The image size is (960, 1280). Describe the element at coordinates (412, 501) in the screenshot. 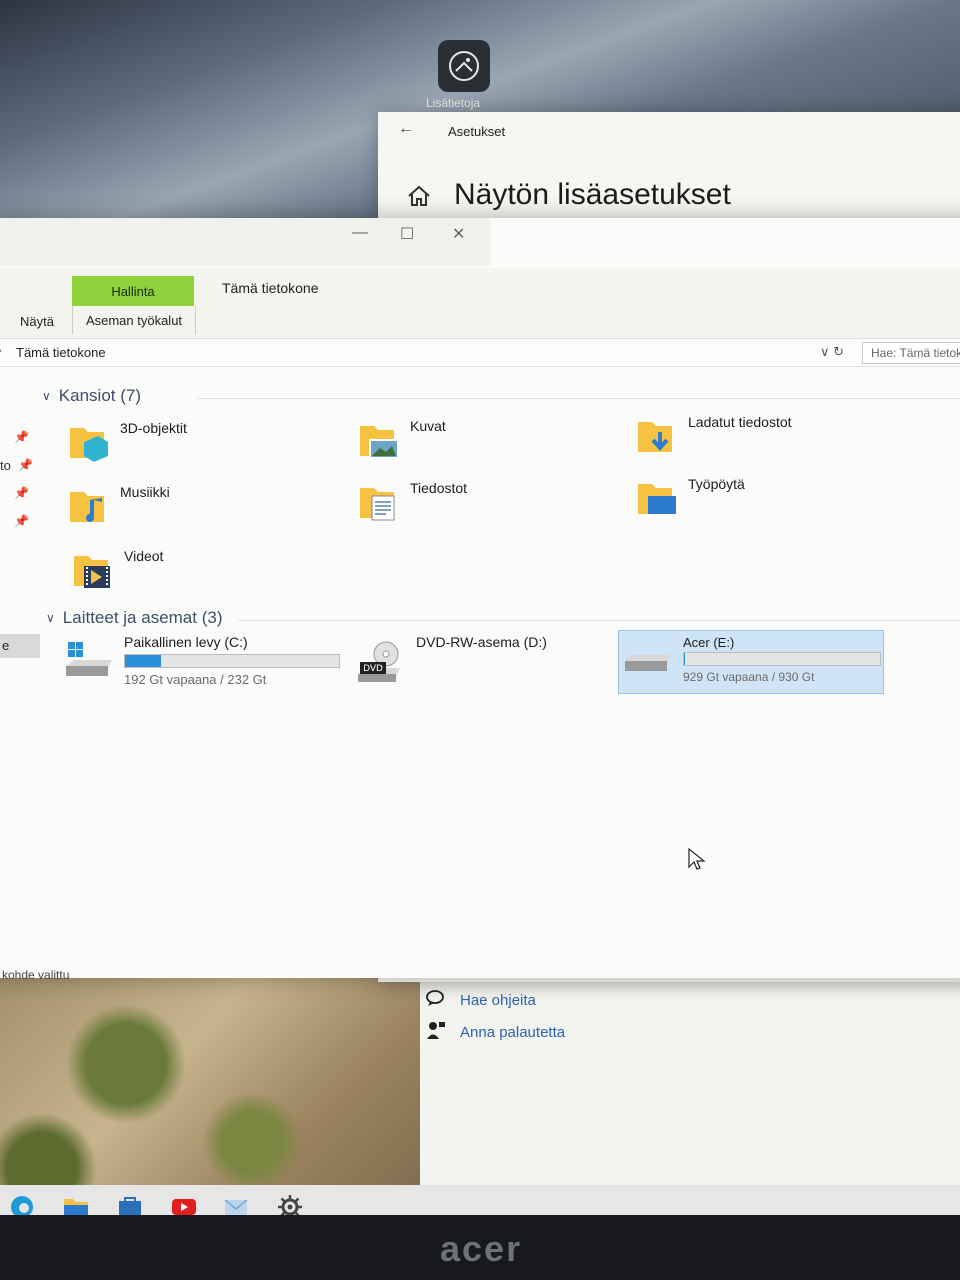

I see `folder-documents: Tiedostot` at that location.